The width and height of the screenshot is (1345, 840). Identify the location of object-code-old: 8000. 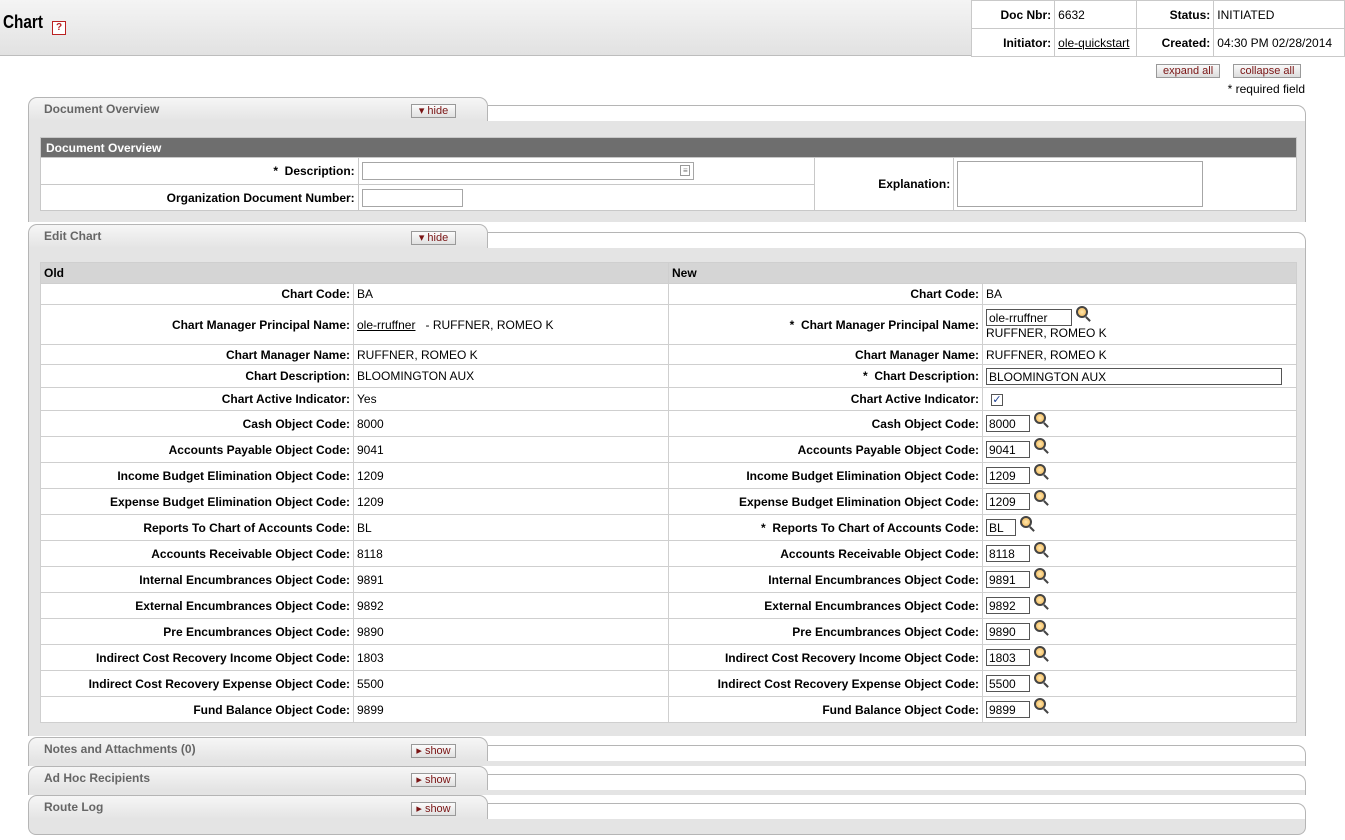
(511, 423).